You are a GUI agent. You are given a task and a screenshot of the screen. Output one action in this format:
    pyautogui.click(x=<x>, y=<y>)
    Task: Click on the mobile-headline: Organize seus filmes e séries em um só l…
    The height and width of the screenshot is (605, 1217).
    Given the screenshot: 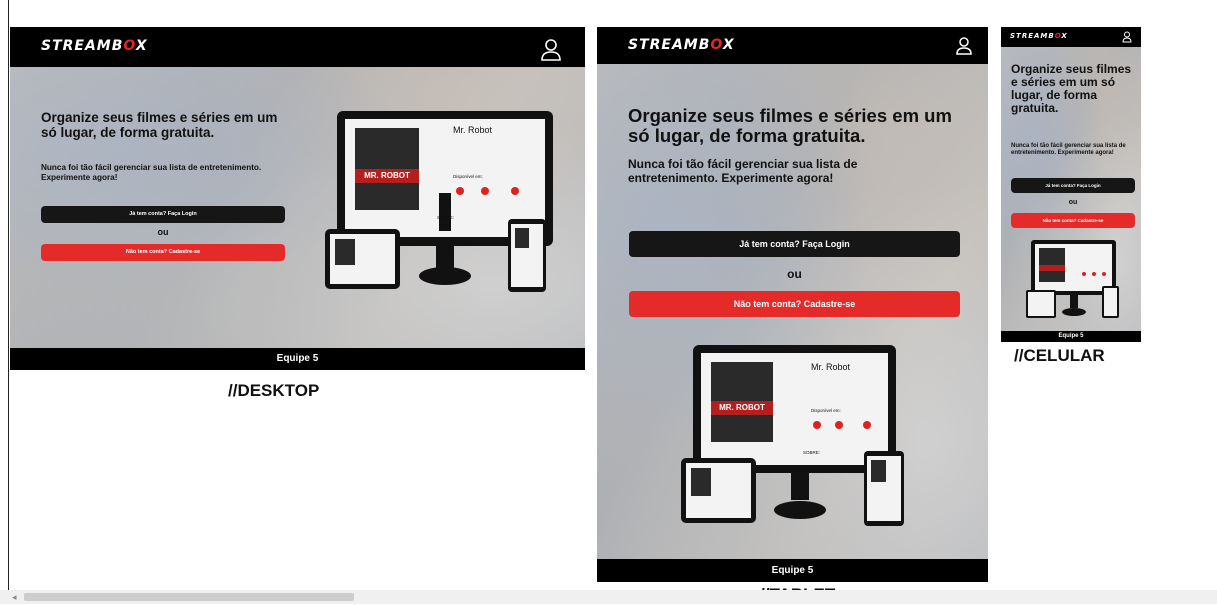 What is the action you would take?
    pyautogui.click(x=1071, y=88)
    